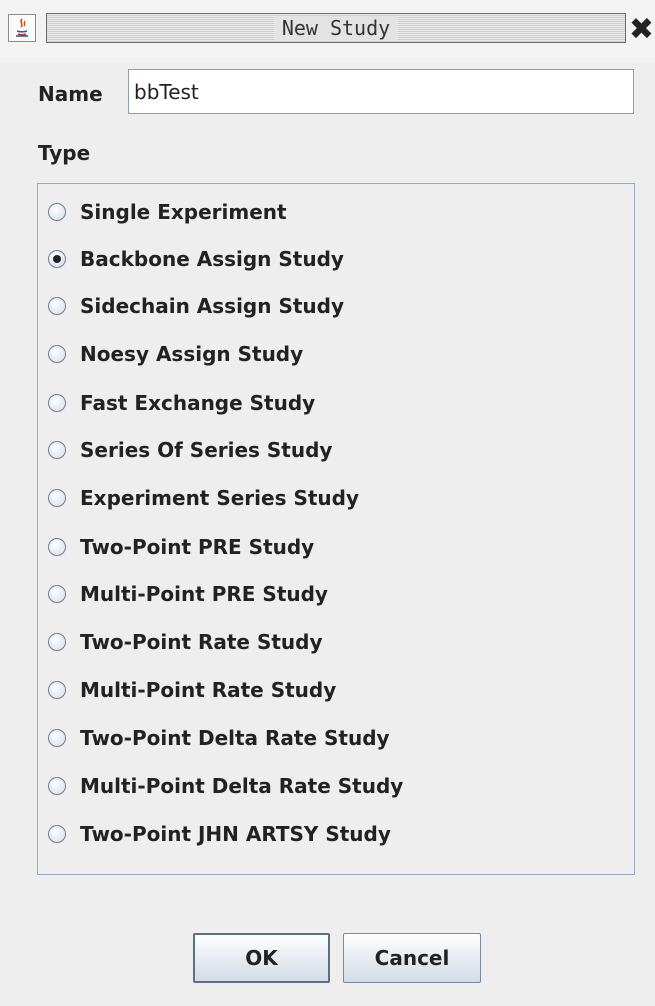 This screenshot has width=655, height=1006. I want to click on java-icon, so click(22, 28).